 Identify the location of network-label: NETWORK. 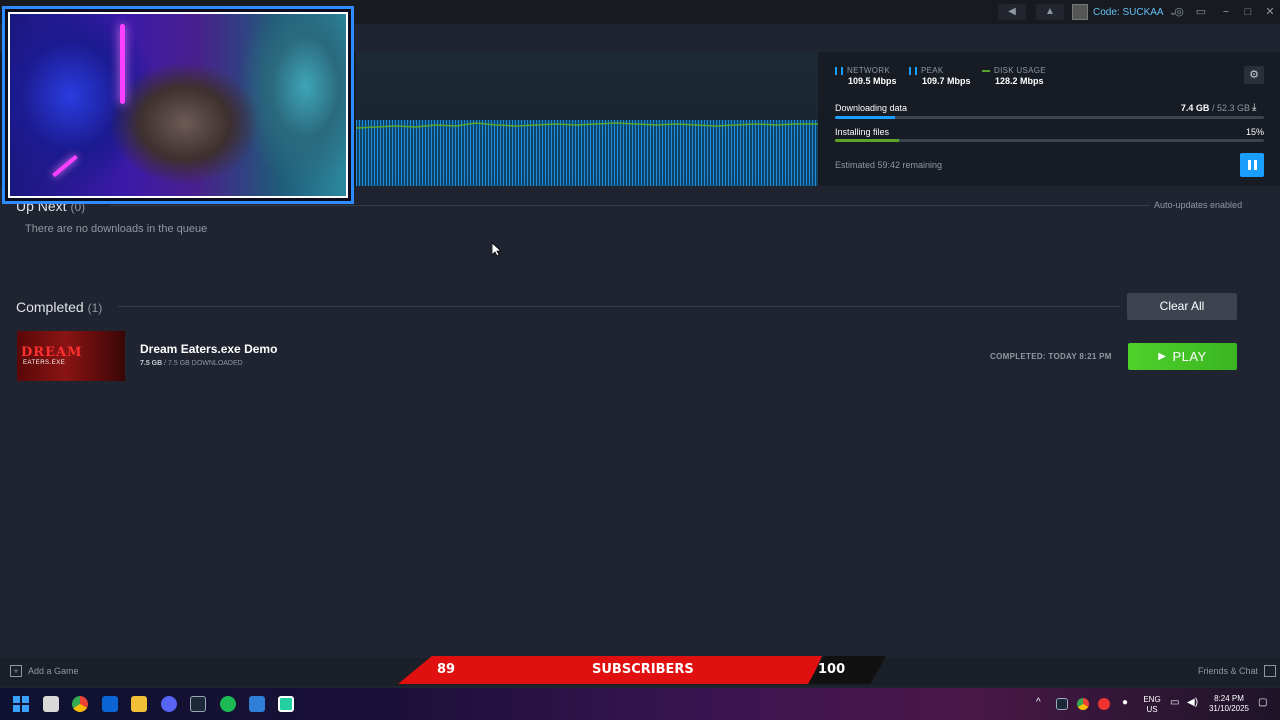
(868, 70).